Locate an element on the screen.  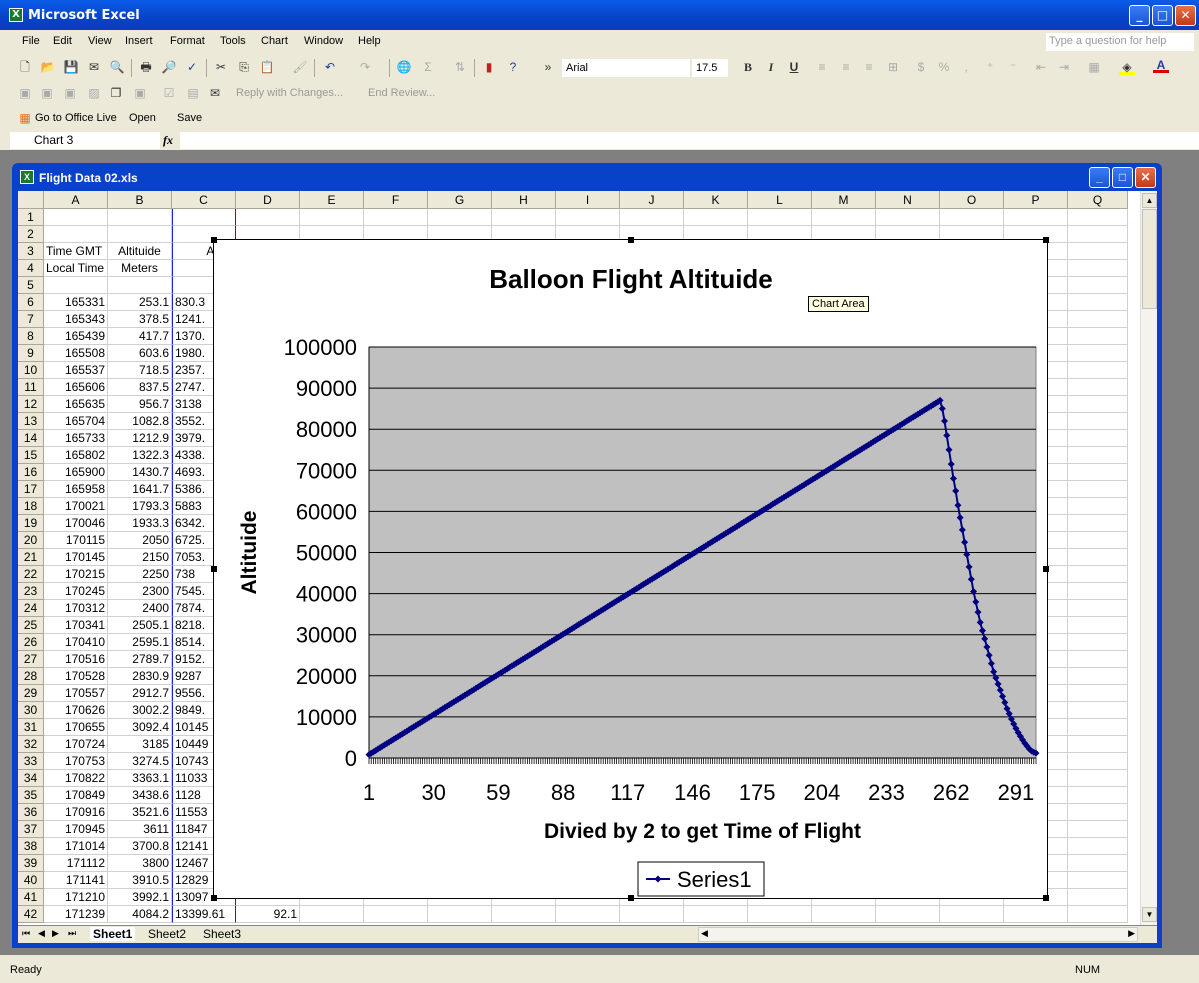
cell-a37: 170945 is located at coordinates (76, 829).